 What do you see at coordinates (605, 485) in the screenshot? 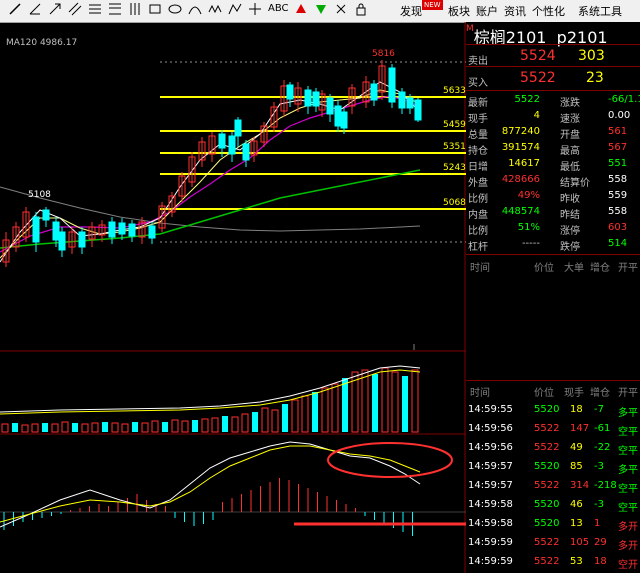
I see `tick-inc: -218` at bounding box center [605, 485].